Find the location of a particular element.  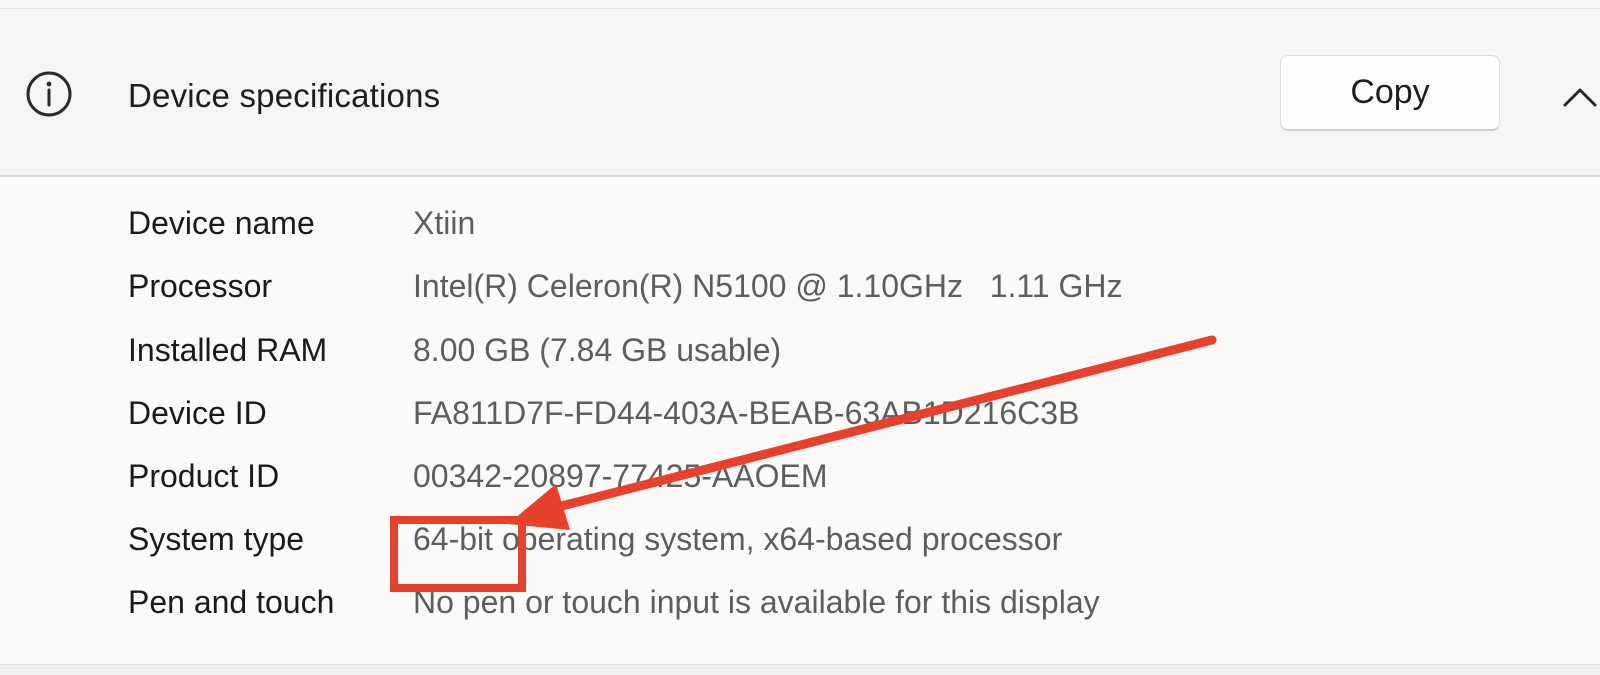

spec-label: Device ID is located at coordinates (197, 413).